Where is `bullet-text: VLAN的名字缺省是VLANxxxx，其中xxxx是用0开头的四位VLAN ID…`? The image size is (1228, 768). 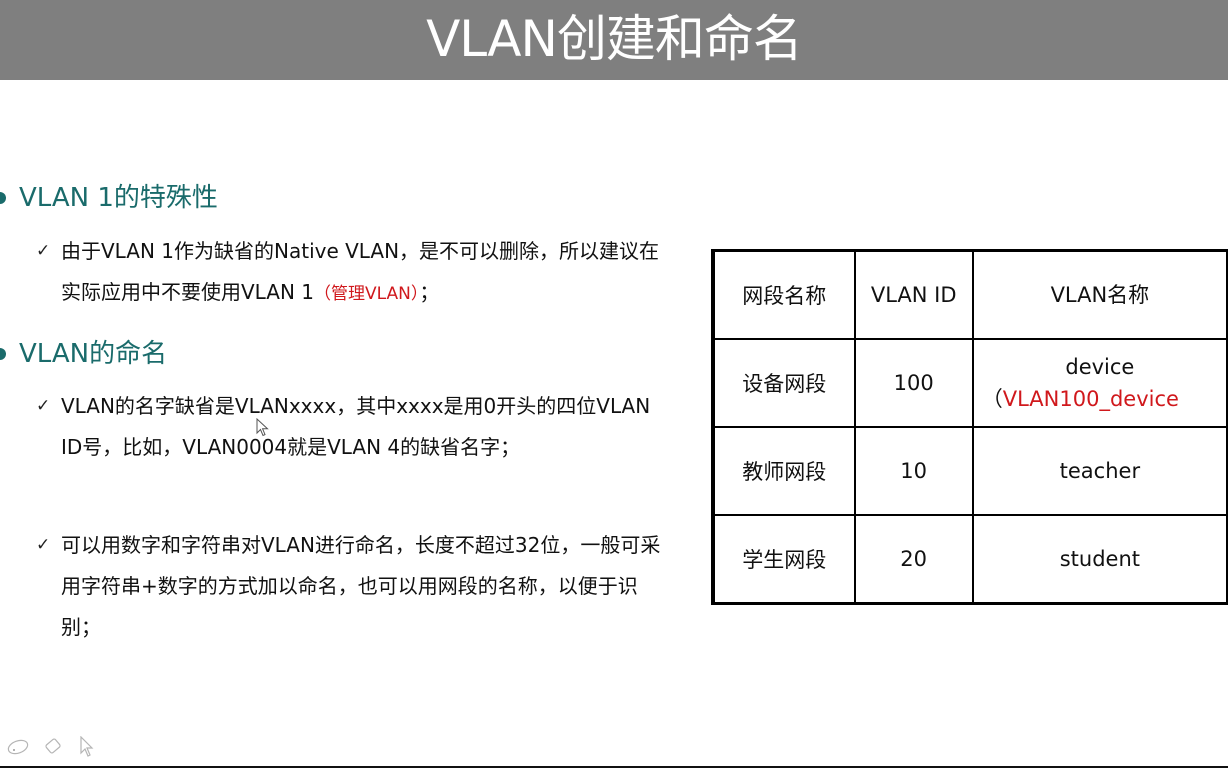
bullet-text: VLAN的名字缺省是VLANxxxx，其中xxxx是用0开头的四位VLAN ID… is located at coordinates (356, 426).